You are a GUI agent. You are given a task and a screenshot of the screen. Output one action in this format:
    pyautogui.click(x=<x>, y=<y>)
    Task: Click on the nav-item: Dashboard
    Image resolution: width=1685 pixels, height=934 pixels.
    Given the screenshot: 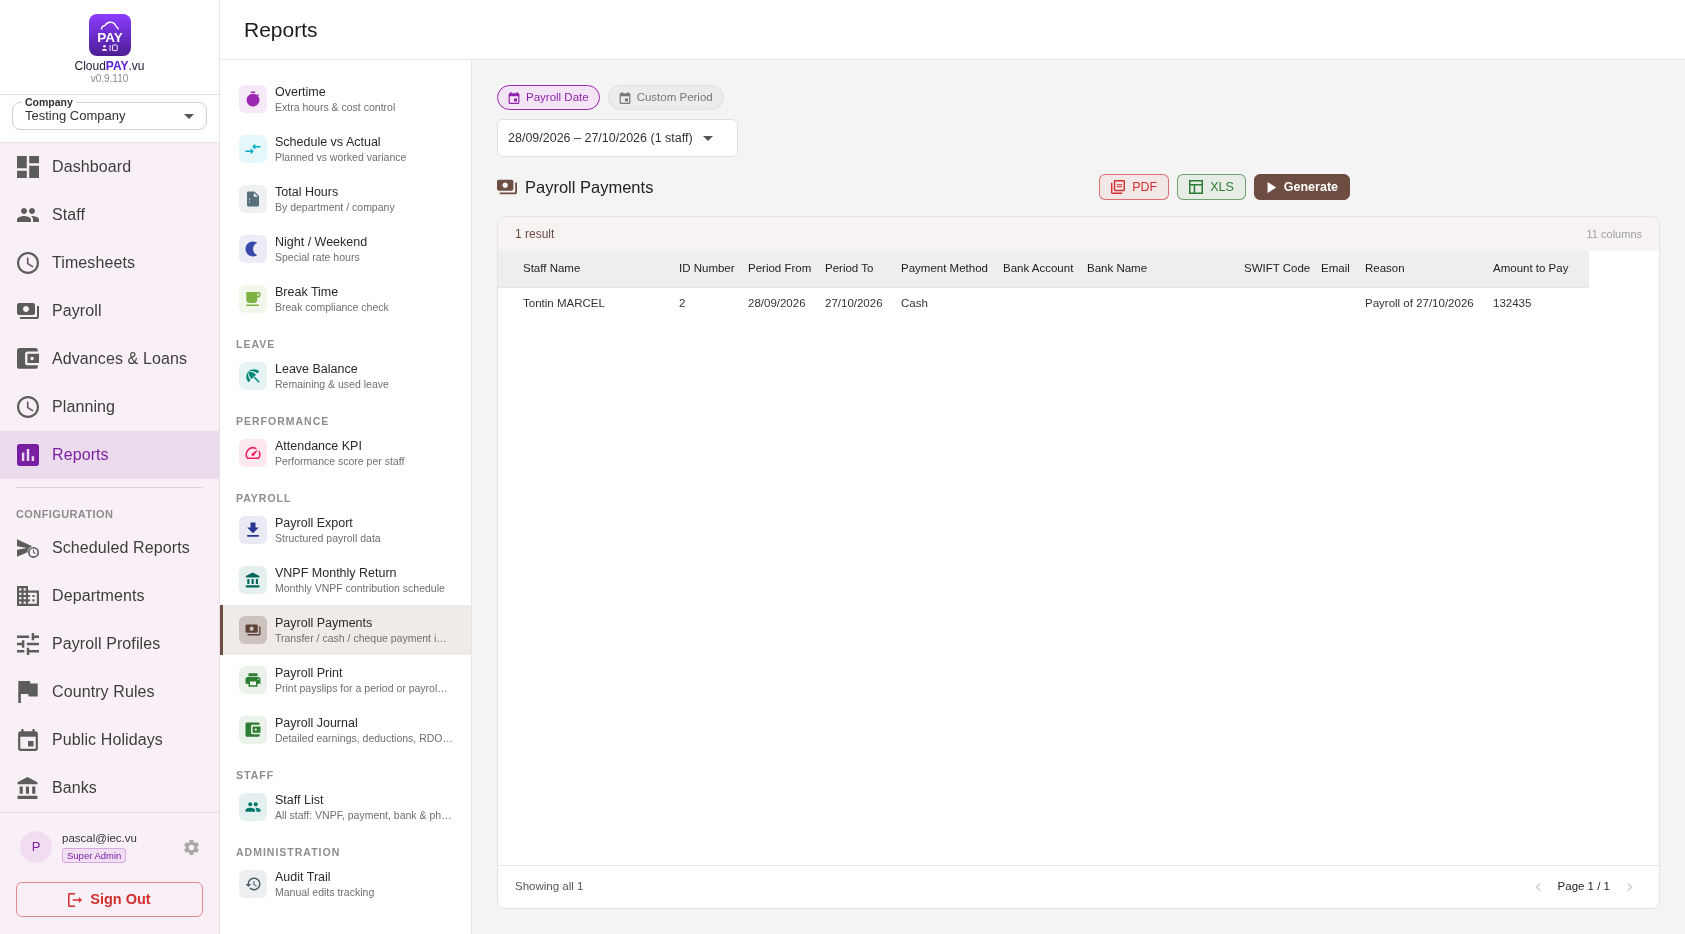 What is the action you would take?
    pyautogui.click(x=109, y=167)
    